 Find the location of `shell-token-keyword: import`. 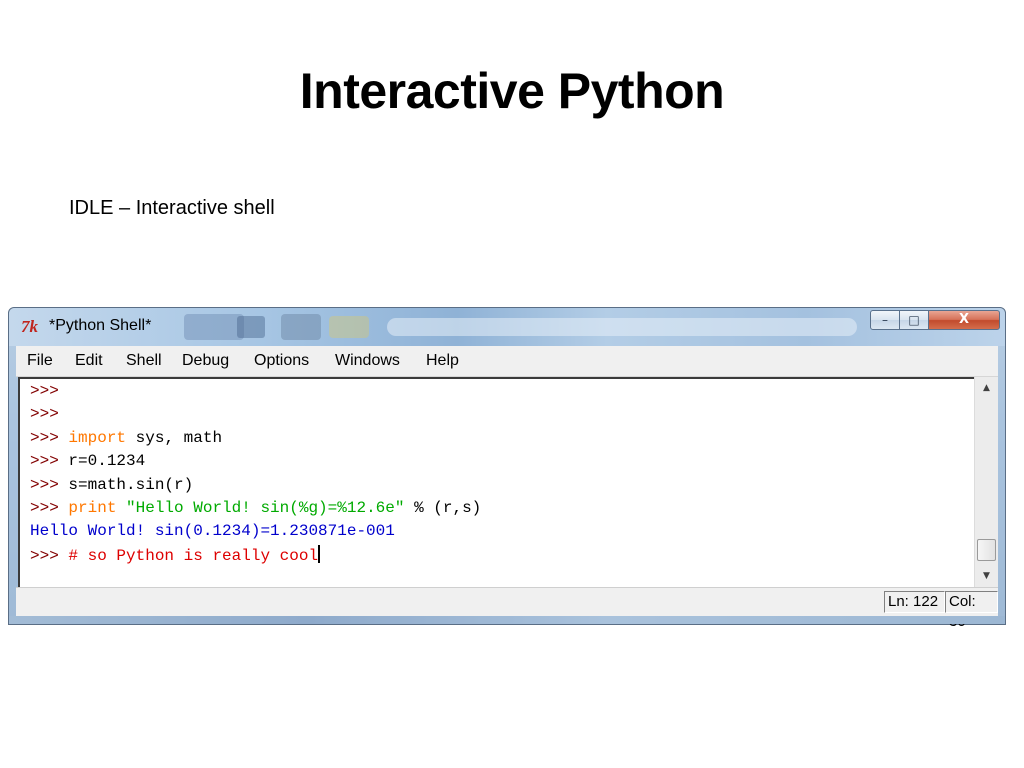

shell-token-keyword: import is located at coordinates (92, 437).